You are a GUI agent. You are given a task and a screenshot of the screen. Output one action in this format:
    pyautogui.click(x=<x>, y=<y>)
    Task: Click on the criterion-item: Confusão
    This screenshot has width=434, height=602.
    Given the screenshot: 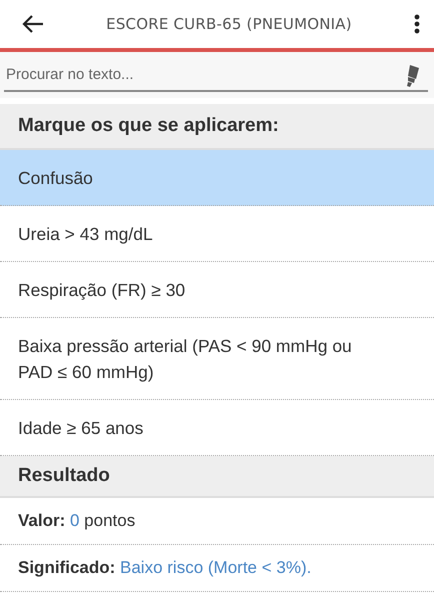 What is the action you would take?
    pyautogui.click(x=217, y=178)
    